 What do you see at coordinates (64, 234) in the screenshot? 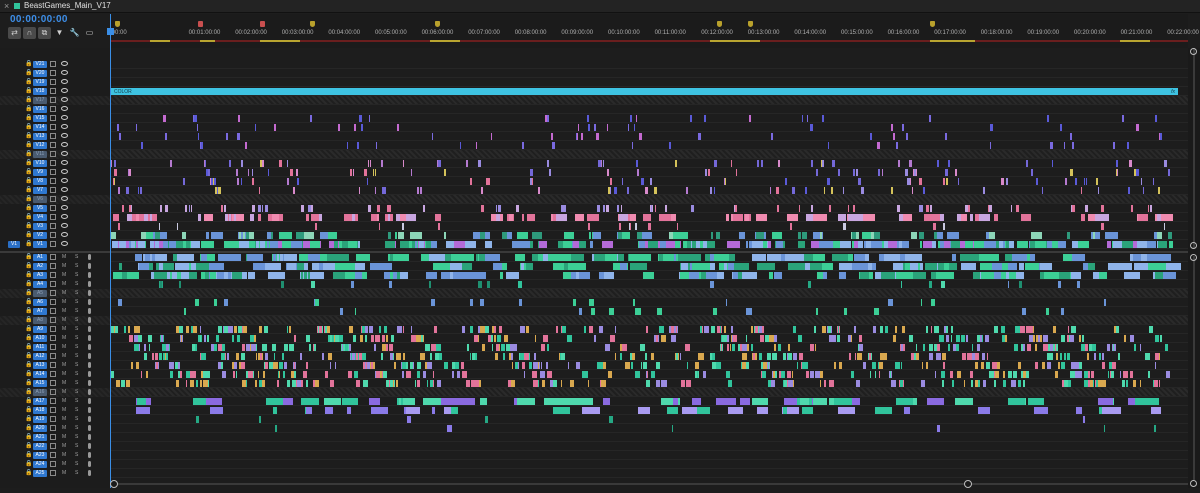
I see `eye-icon` at bounding box center [64, 234].